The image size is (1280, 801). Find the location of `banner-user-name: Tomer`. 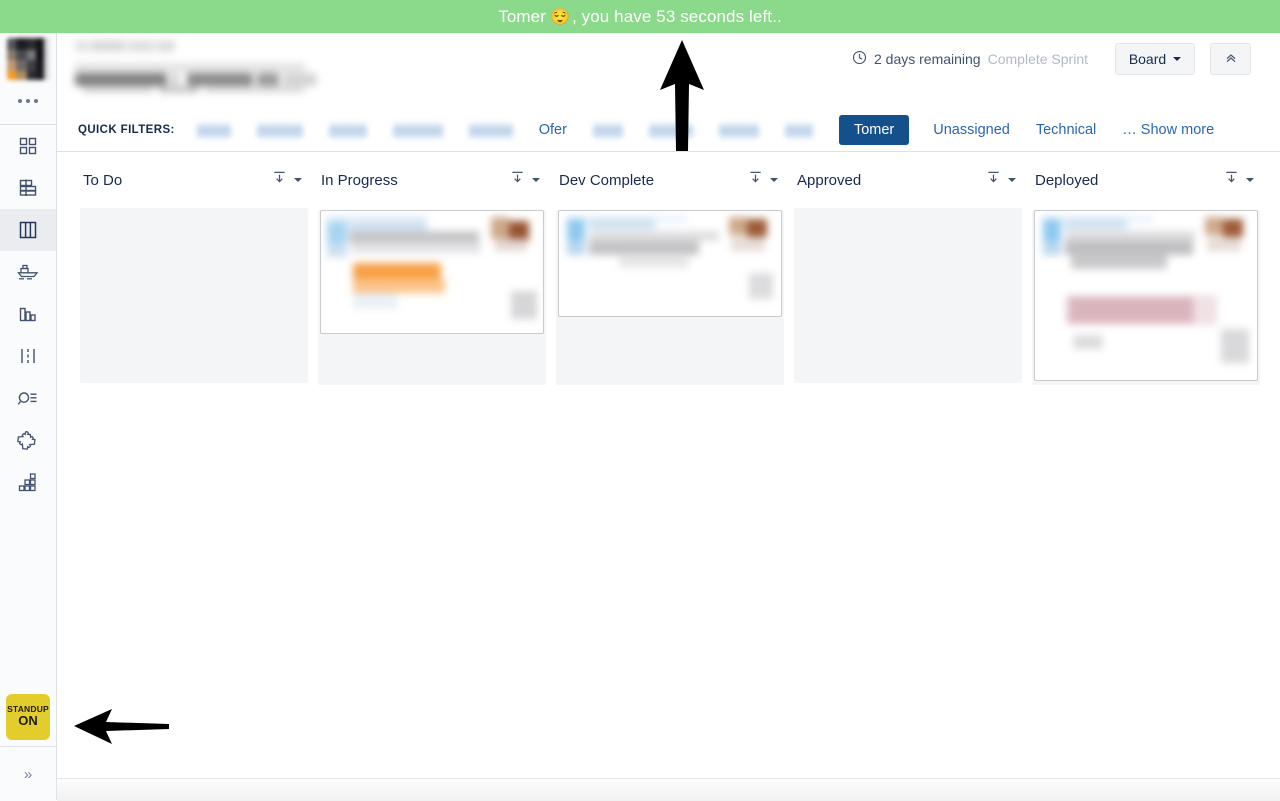

banner-user-name: Tomer is located at coordinates (522, 16).